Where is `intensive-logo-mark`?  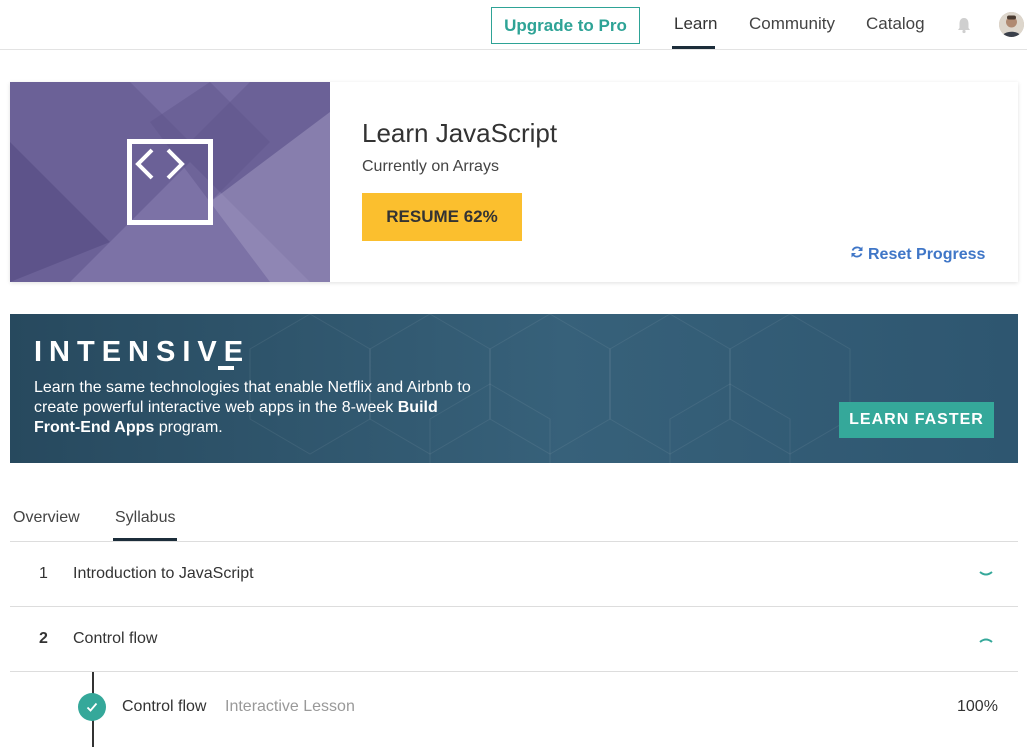 intensive-logo-mark is located at coordinates (226, 368).